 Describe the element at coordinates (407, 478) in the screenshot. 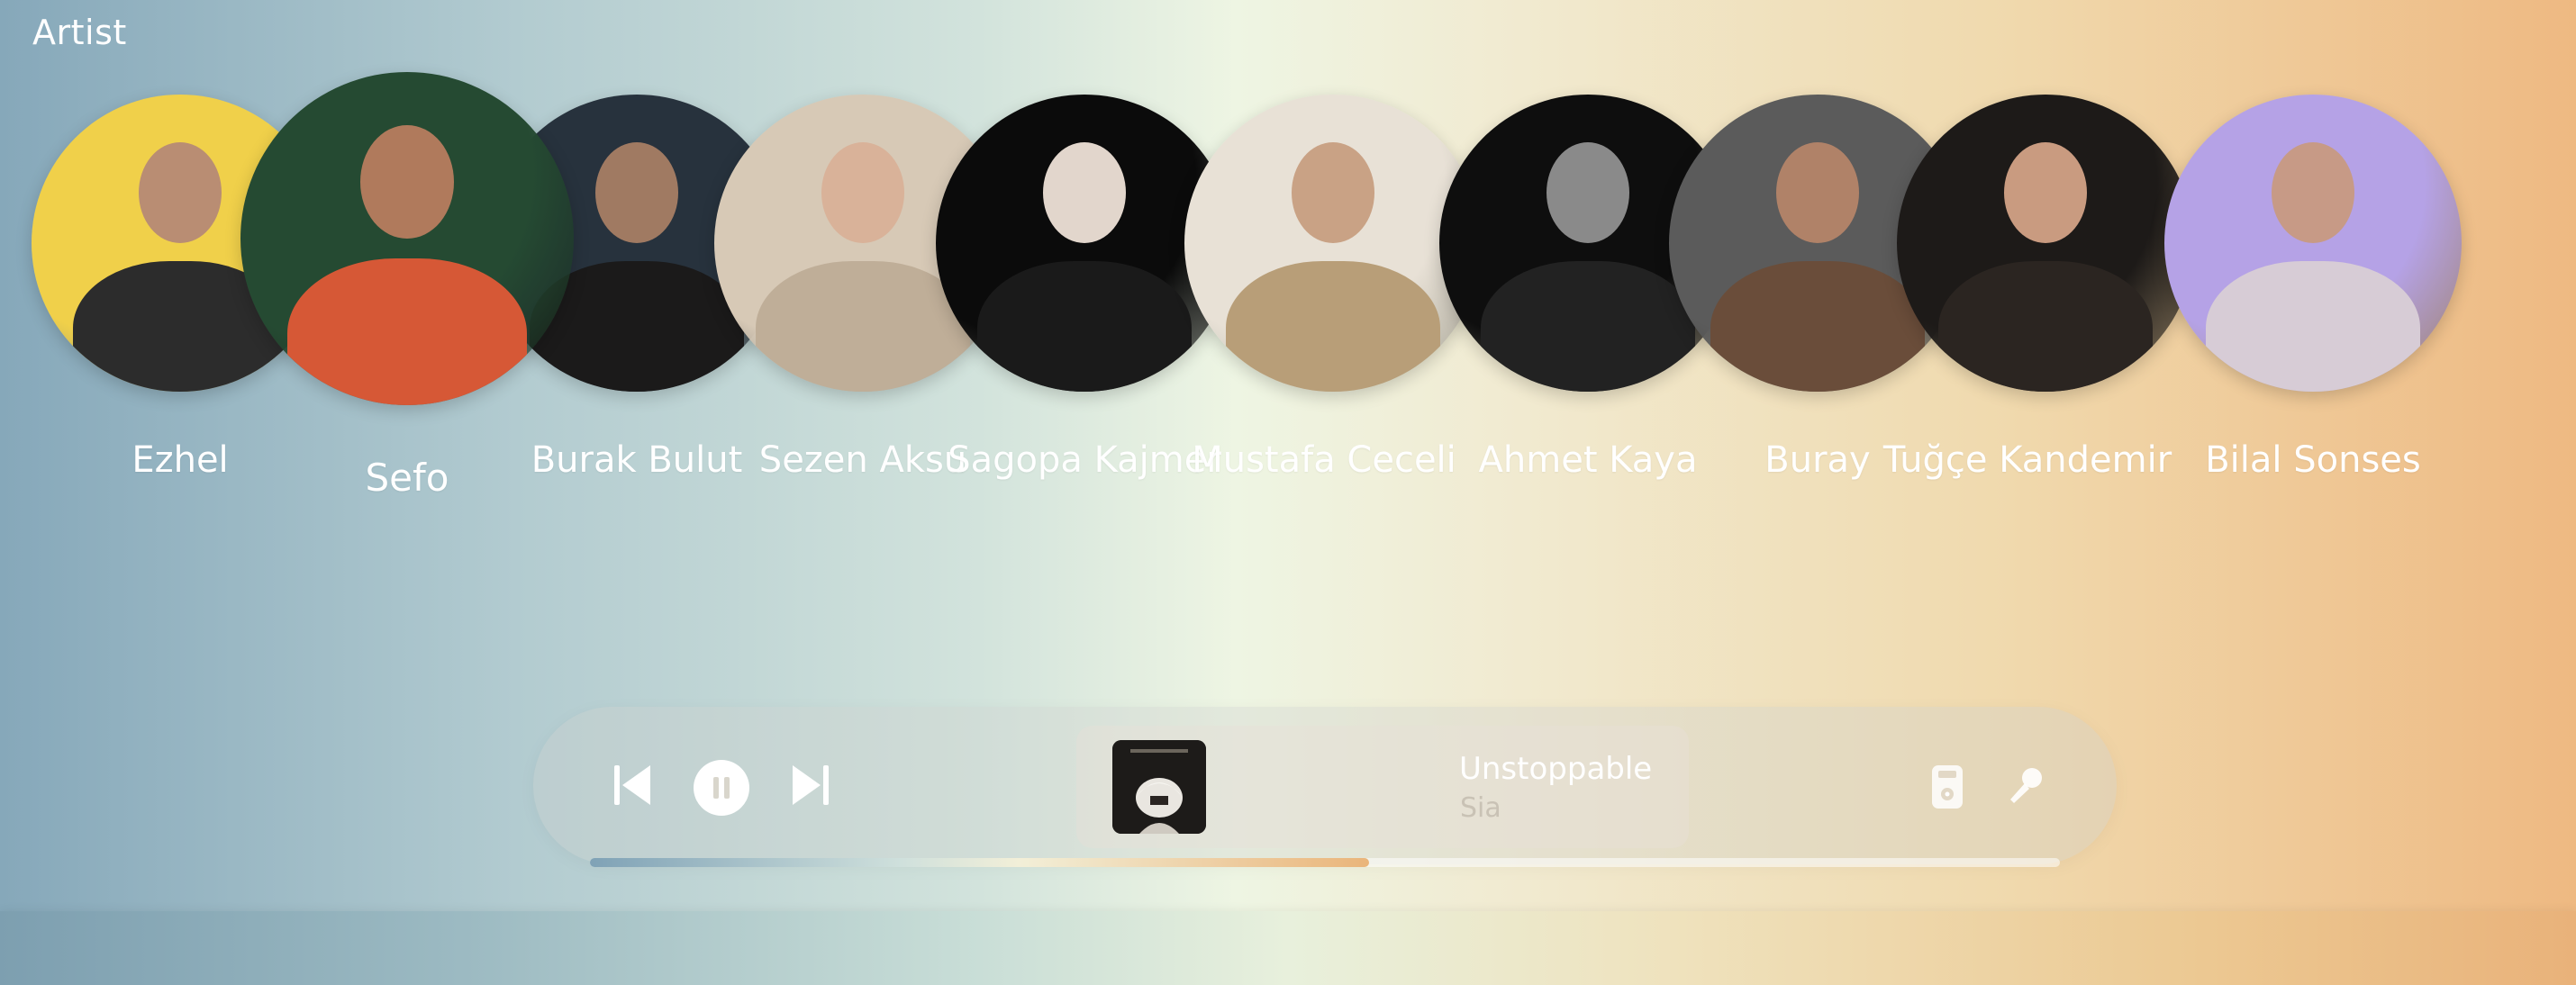

I see `artist-name: Sefo` at that location.